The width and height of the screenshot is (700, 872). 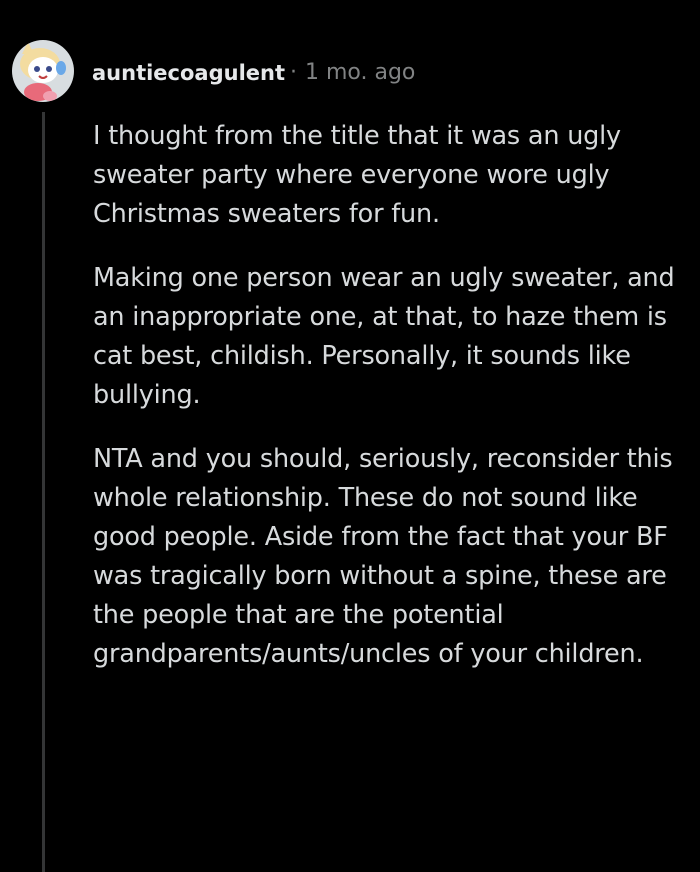 I want to click on comment-meta: · 1 mo. ago, so click(x=352, y=72).